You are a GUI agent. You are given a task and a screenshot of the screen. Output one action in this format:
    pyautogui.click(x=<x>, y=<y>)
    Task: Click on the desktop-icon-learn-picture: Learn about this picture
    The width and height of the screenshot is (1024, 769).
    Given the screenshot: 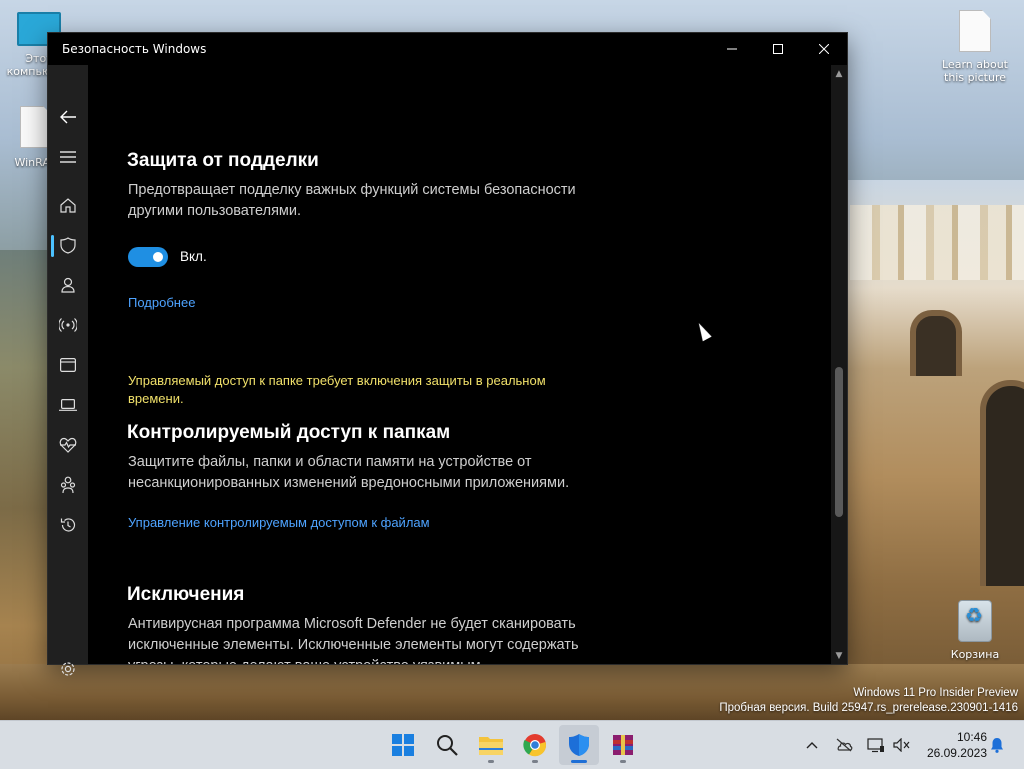 What is the action you would take?
    pyautogui.click(x=975, y=47)
    